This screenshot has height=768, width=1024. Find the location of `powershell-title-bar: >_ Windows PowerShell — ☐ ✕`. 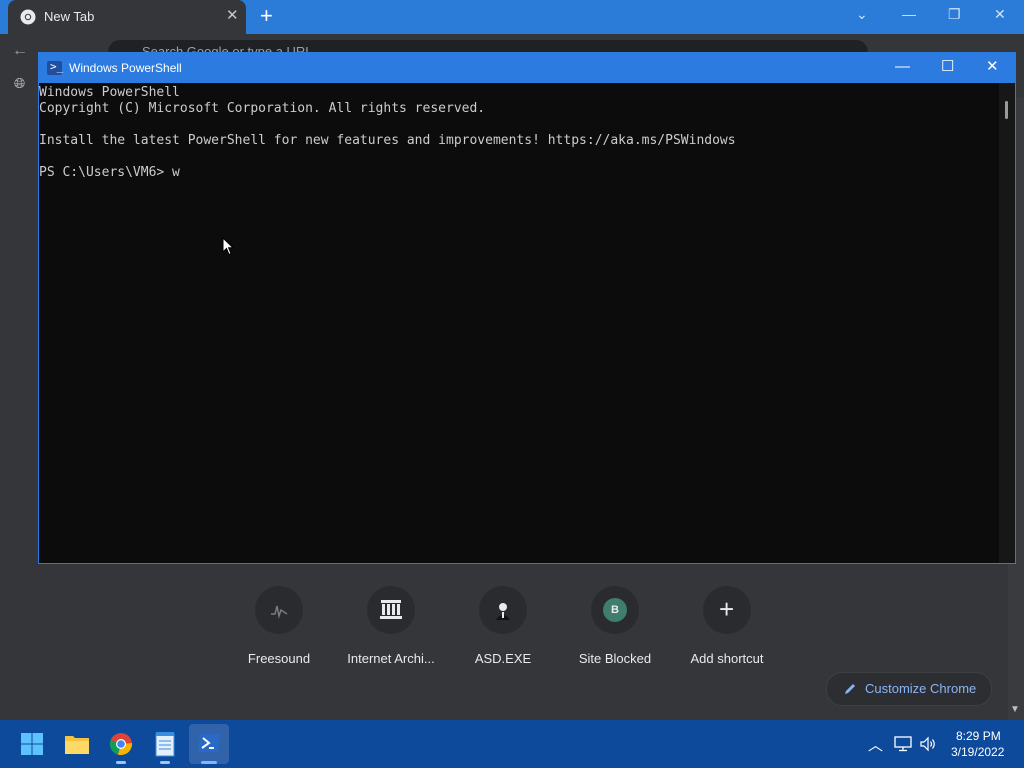

powershell-title-bar: >_ Windows PowerShell — ☐ ✕ is located at coordinates (527, 68).